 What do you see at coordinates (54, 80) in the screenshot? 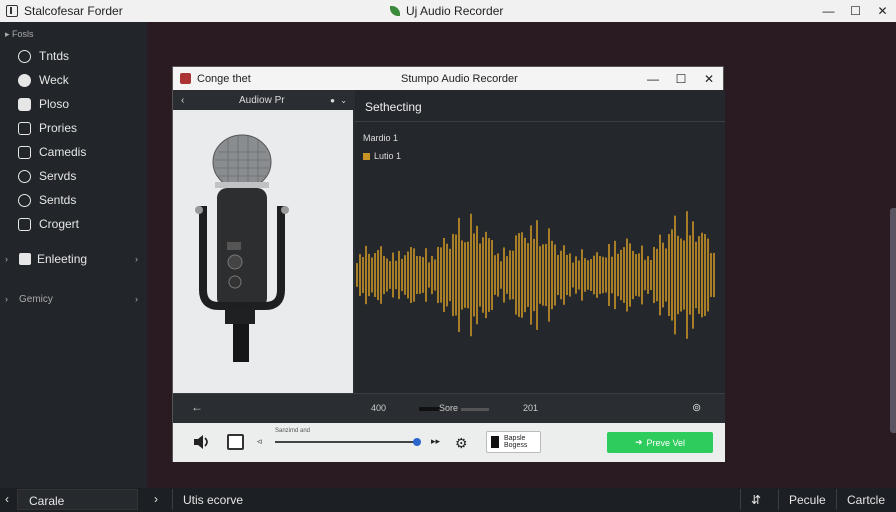
I see `sidebar-item-label: Weck` at bounding box center [54, 80].